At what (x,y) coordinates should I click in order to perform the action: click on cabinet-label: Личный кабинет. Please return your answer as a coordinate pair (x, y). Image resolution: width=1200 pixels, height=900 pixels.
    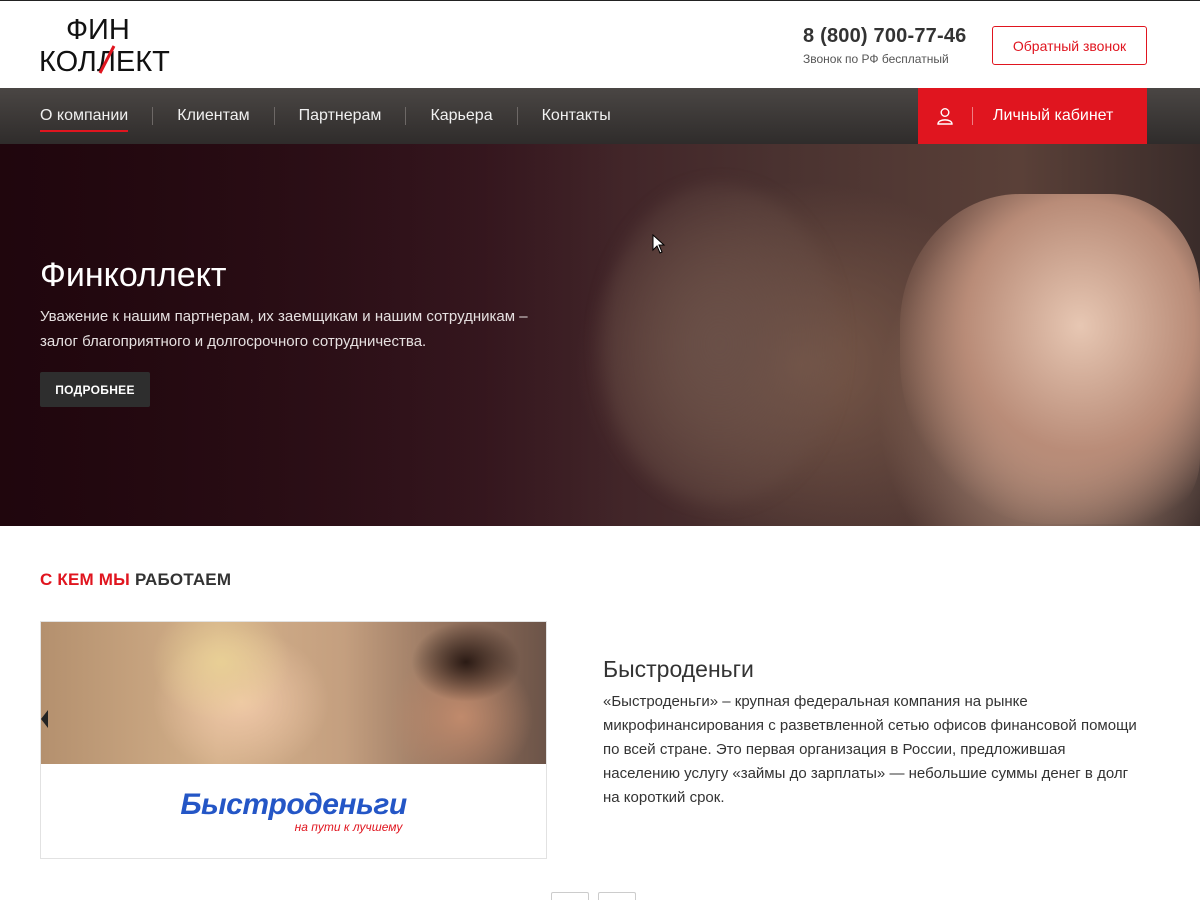
    Looking at the image, I should click on (1053, 115).